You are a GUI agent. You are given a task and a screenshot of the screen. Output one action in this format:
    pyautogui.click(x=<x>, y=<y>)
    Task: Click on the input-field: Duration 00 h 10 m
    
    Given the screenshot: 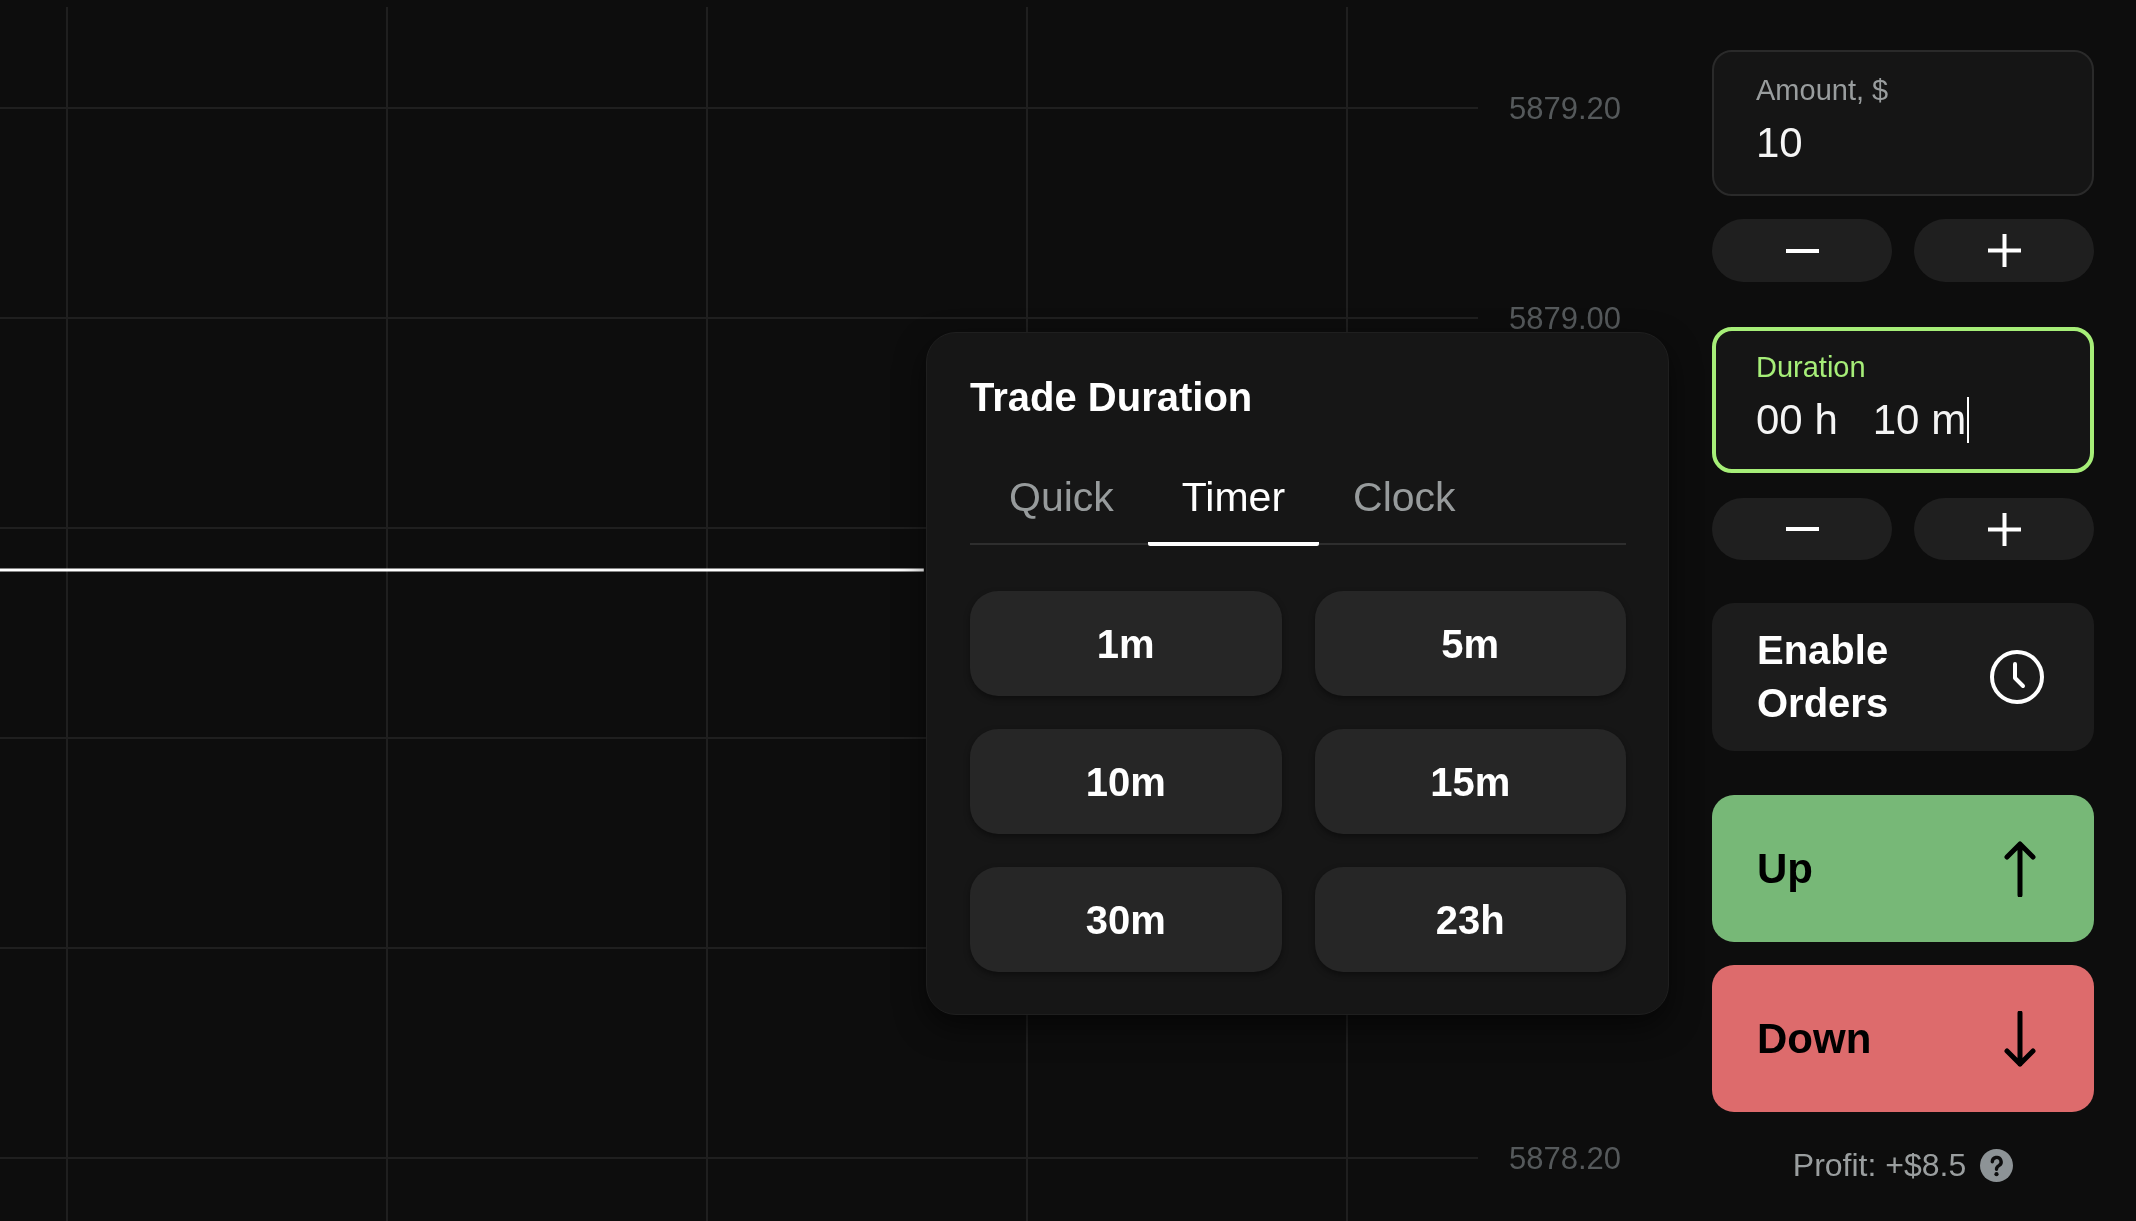 What is the action you would take?
    pyautogui.click(x=1903, y=400)
    